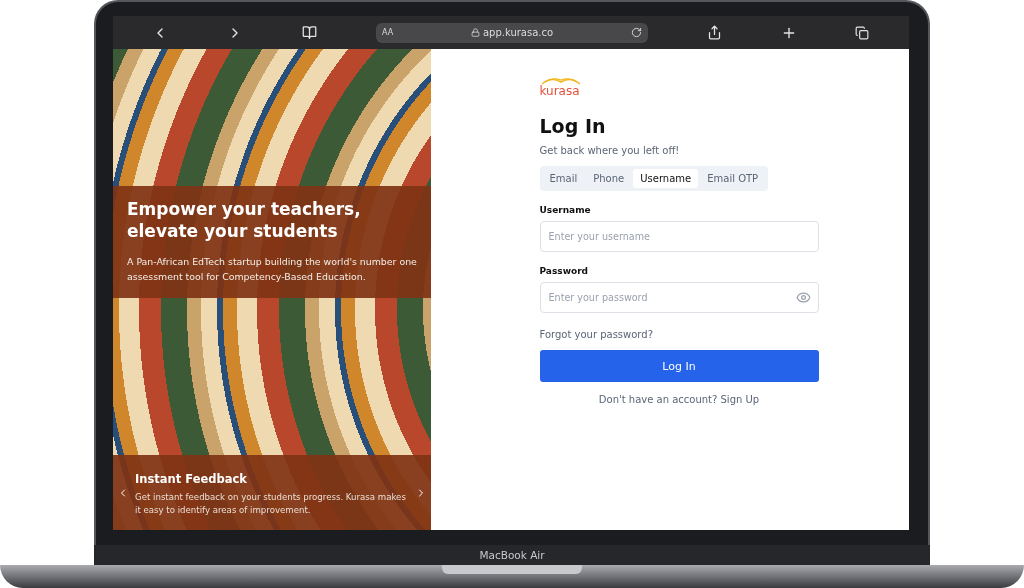  Describe the element at coordinates (573, 126) in the screenshot. I see `page-title: Log In` at that location.